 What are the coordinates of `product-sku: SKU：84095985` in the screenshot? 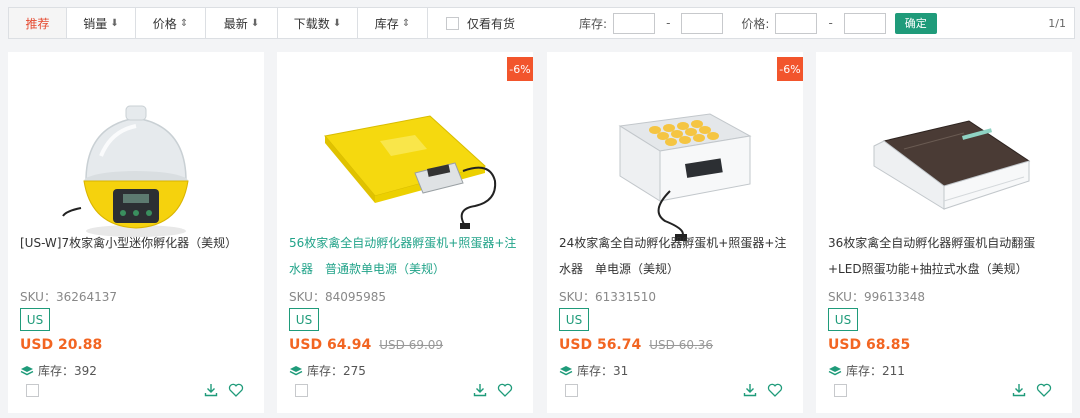 It's located at (338, 297).